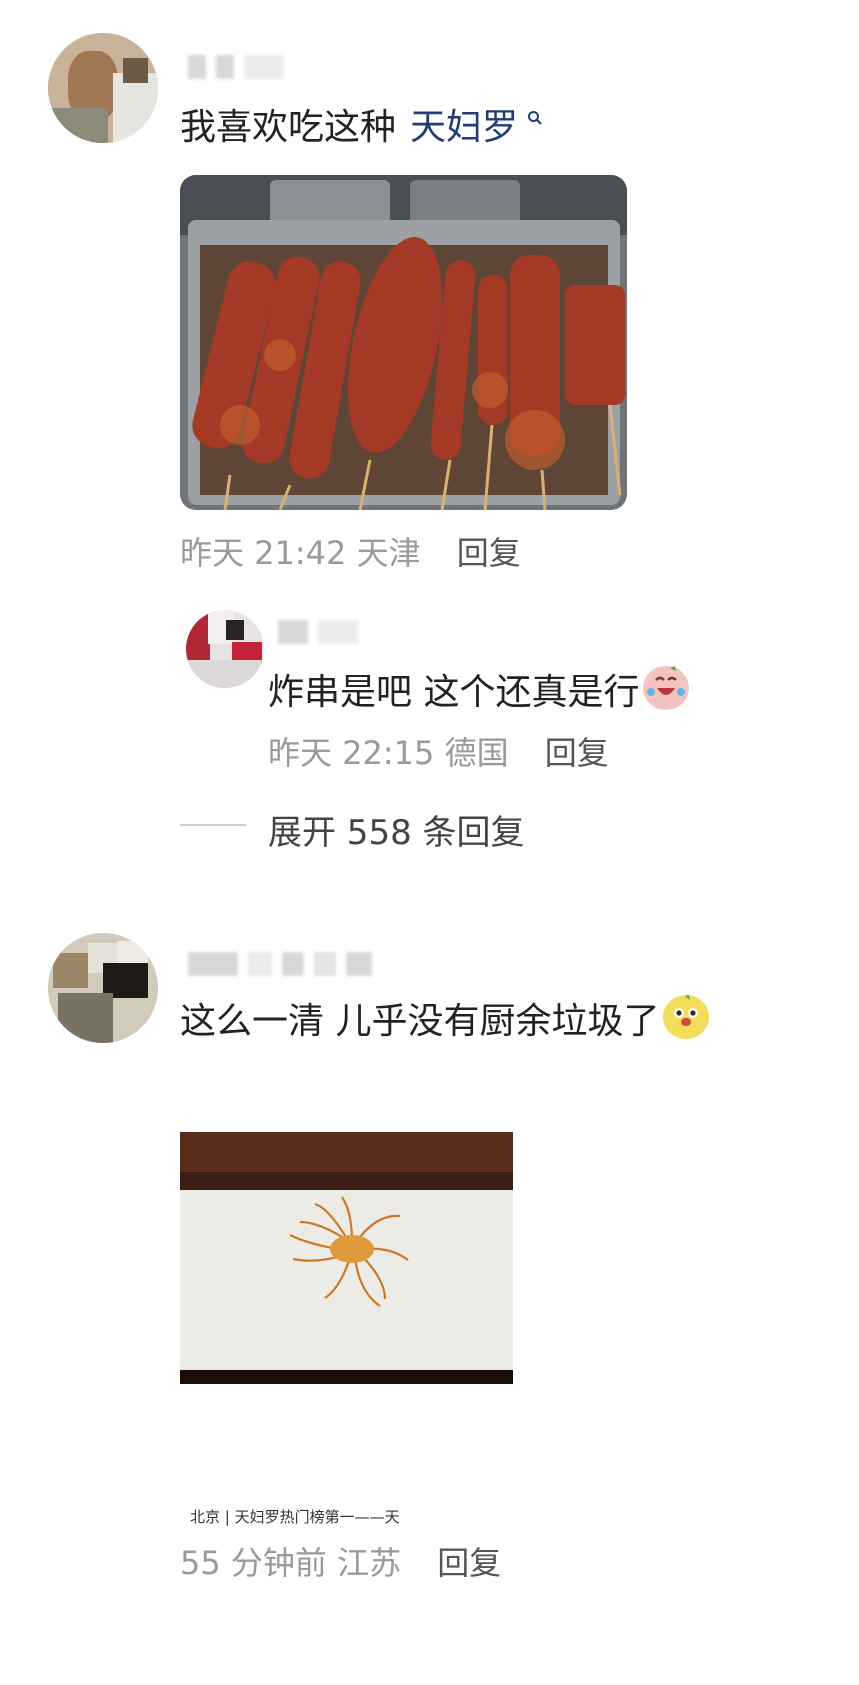 The image size is (859, 1685). What do you see at coordinates (253, 1563) in the screenshot?
I see `comment-time: 55 分钟前` at bounding box center [253, 1563].